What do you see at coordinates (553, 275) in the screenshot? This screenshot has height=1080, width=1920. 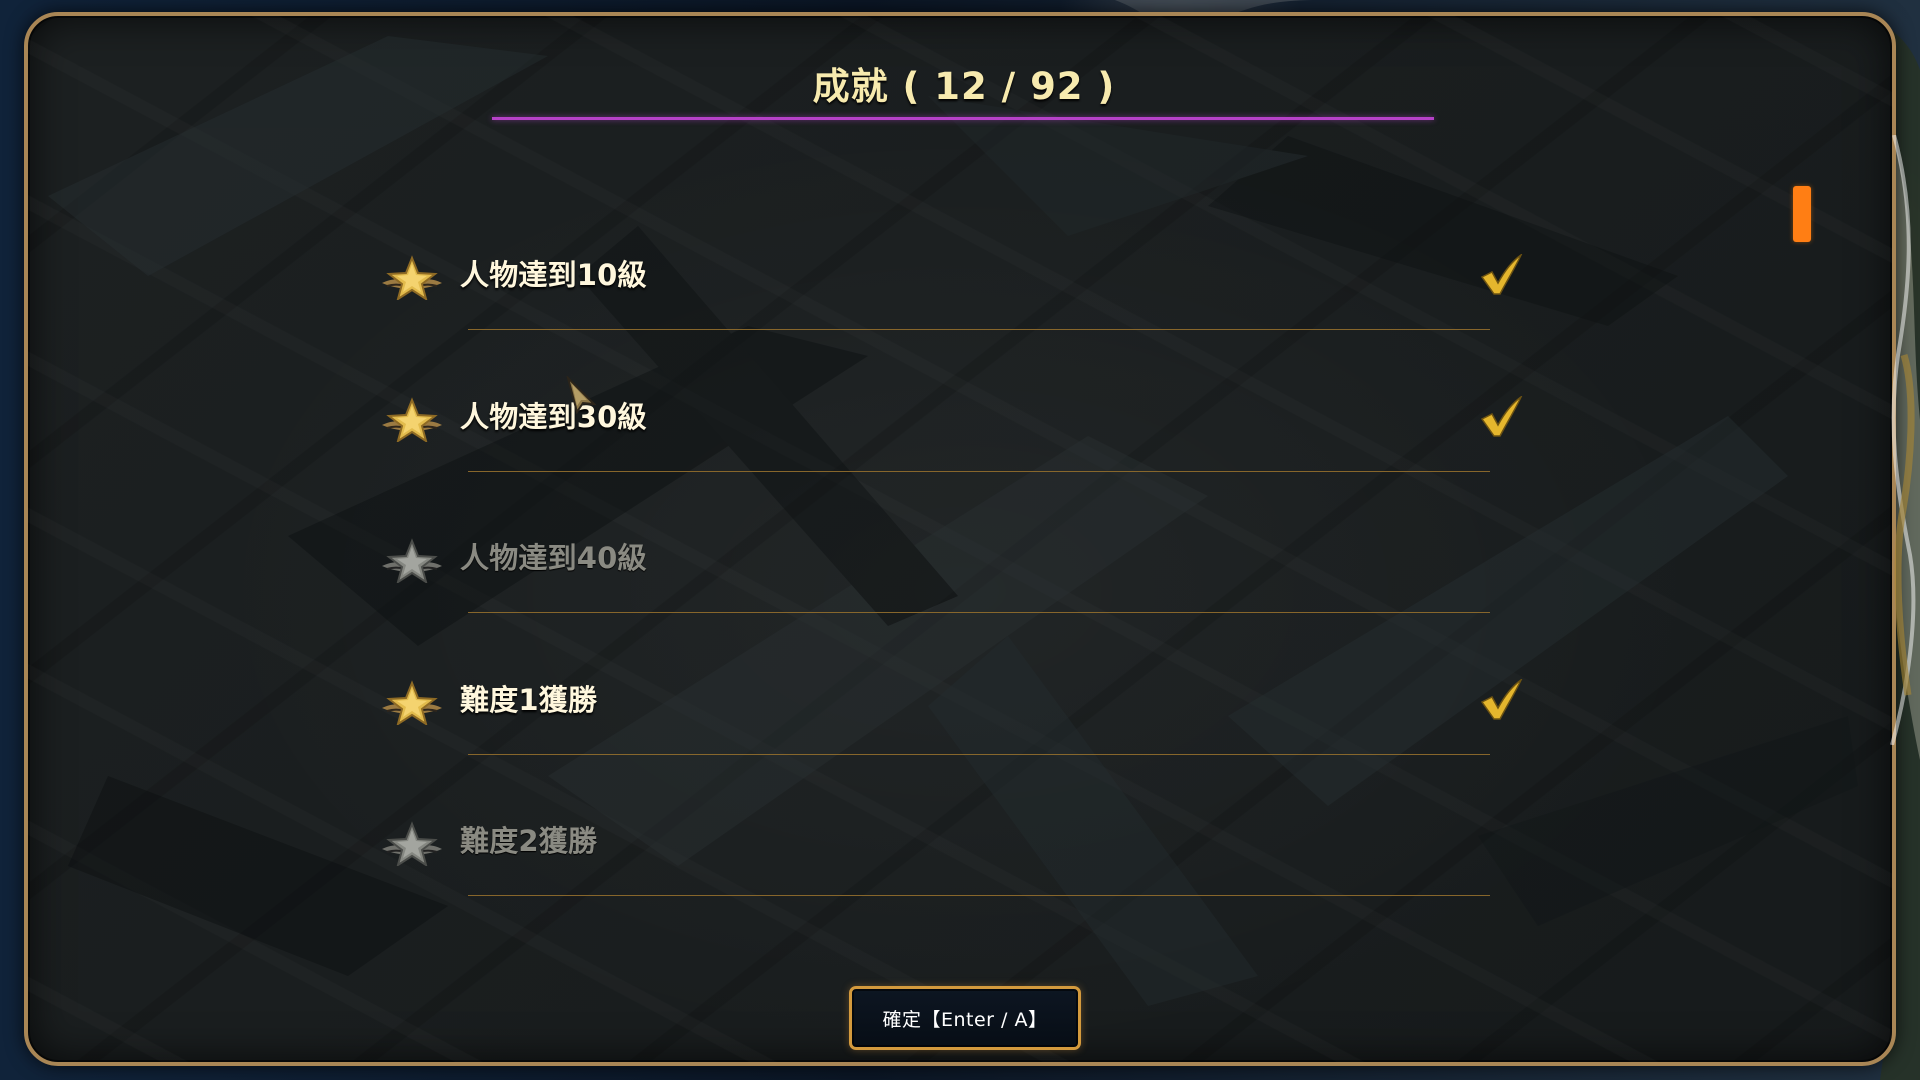 I see `achievement-label: 人物達到10級` at bounding box center [553, 275].